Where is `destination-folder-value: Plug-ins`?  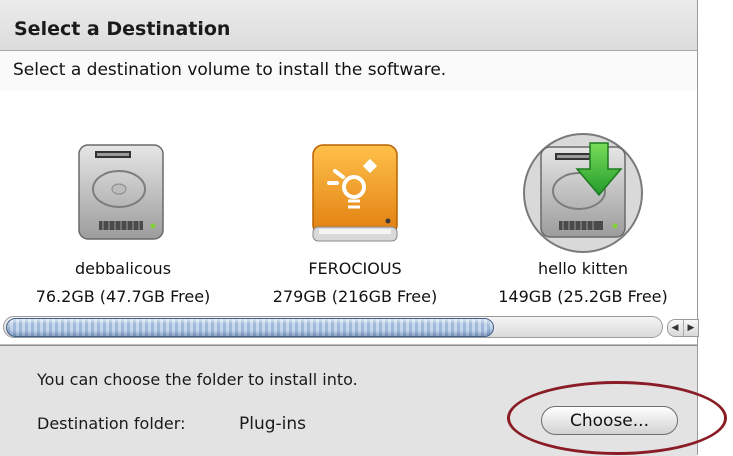 destination-folder-value: Plug-ins is located at coordinates (273, 424).